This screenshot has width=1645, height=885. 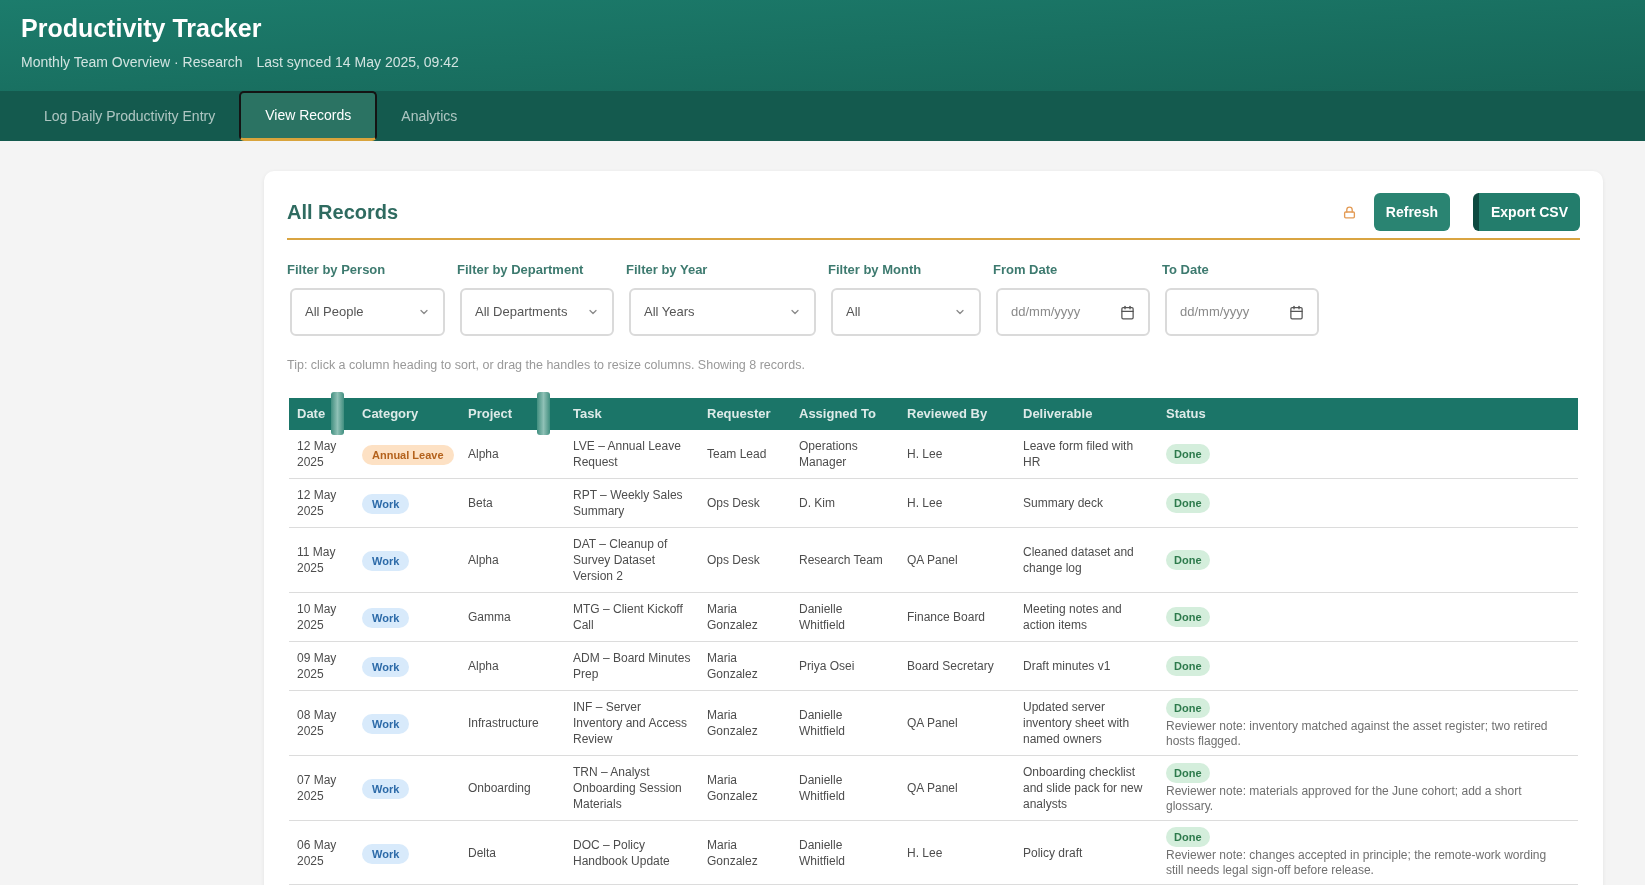 What do you see at coordinates (624, 414) in the screenshot?
I see `column-header: Task` at bounding box center [624, 414].